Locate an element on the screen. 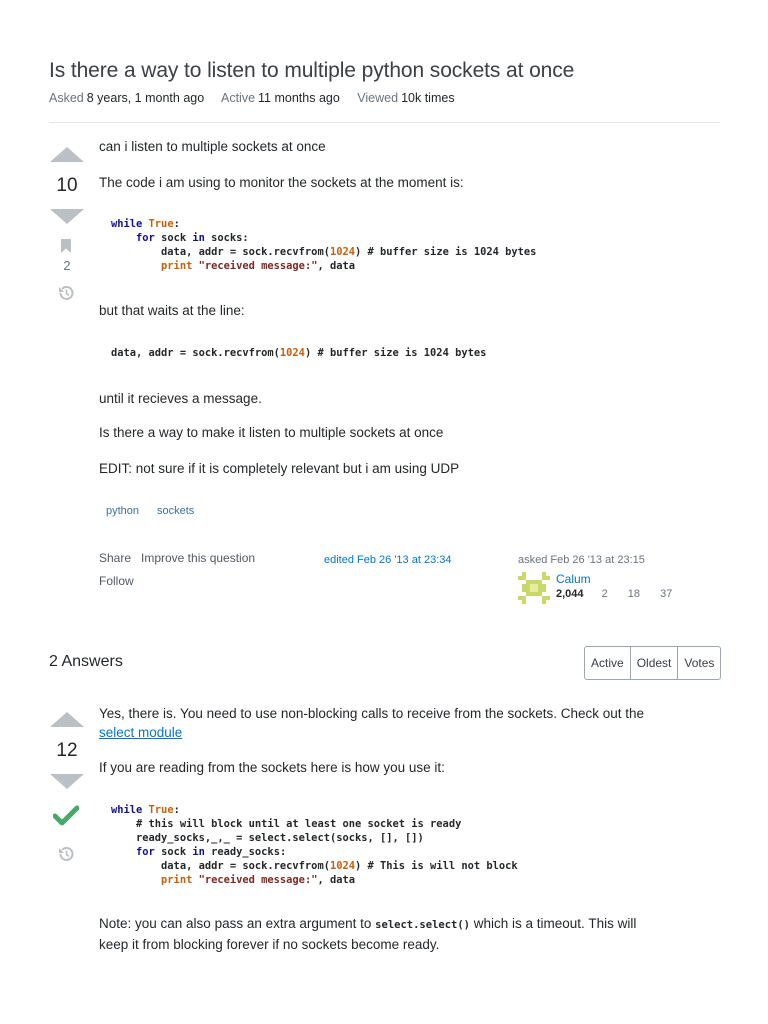 The height and width of the screenshot is (1024, 768). history-icon is located at coordinates (66, 293).